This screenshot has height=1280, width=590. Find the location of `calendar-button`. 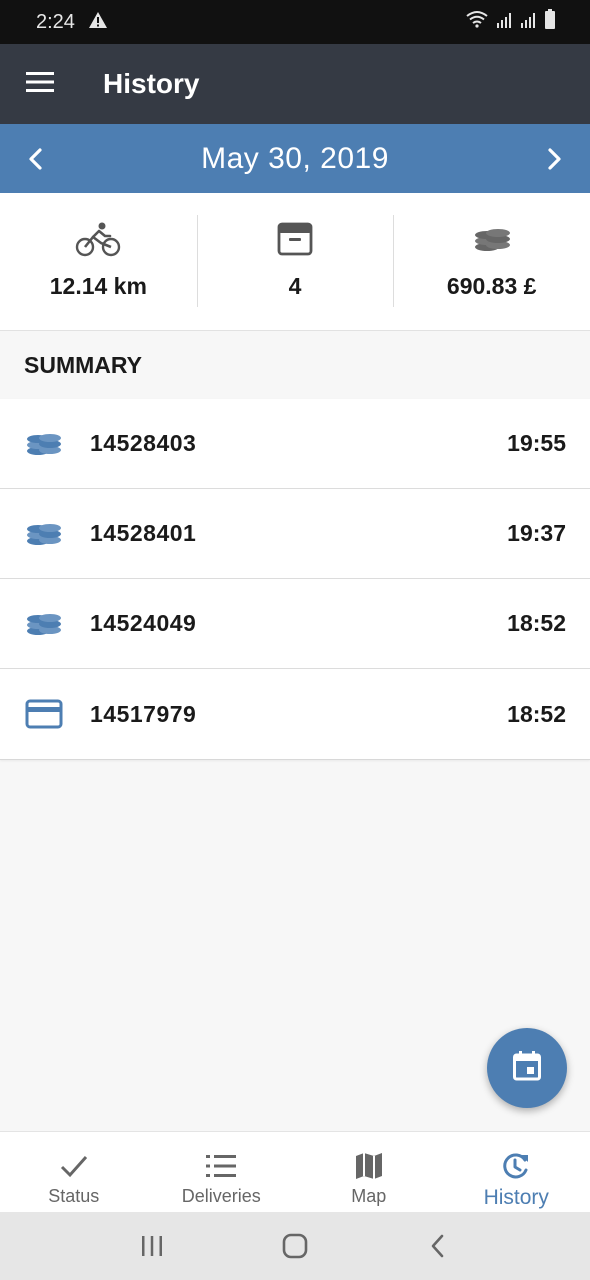

calendar-button is located at coordinates (527, 1068).